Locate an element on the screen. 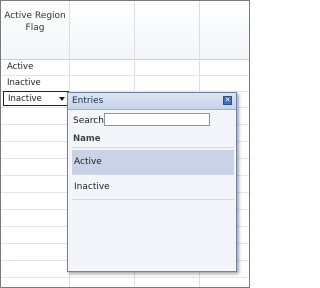  cell-value: Inactive is located at coordinates (24, 83).